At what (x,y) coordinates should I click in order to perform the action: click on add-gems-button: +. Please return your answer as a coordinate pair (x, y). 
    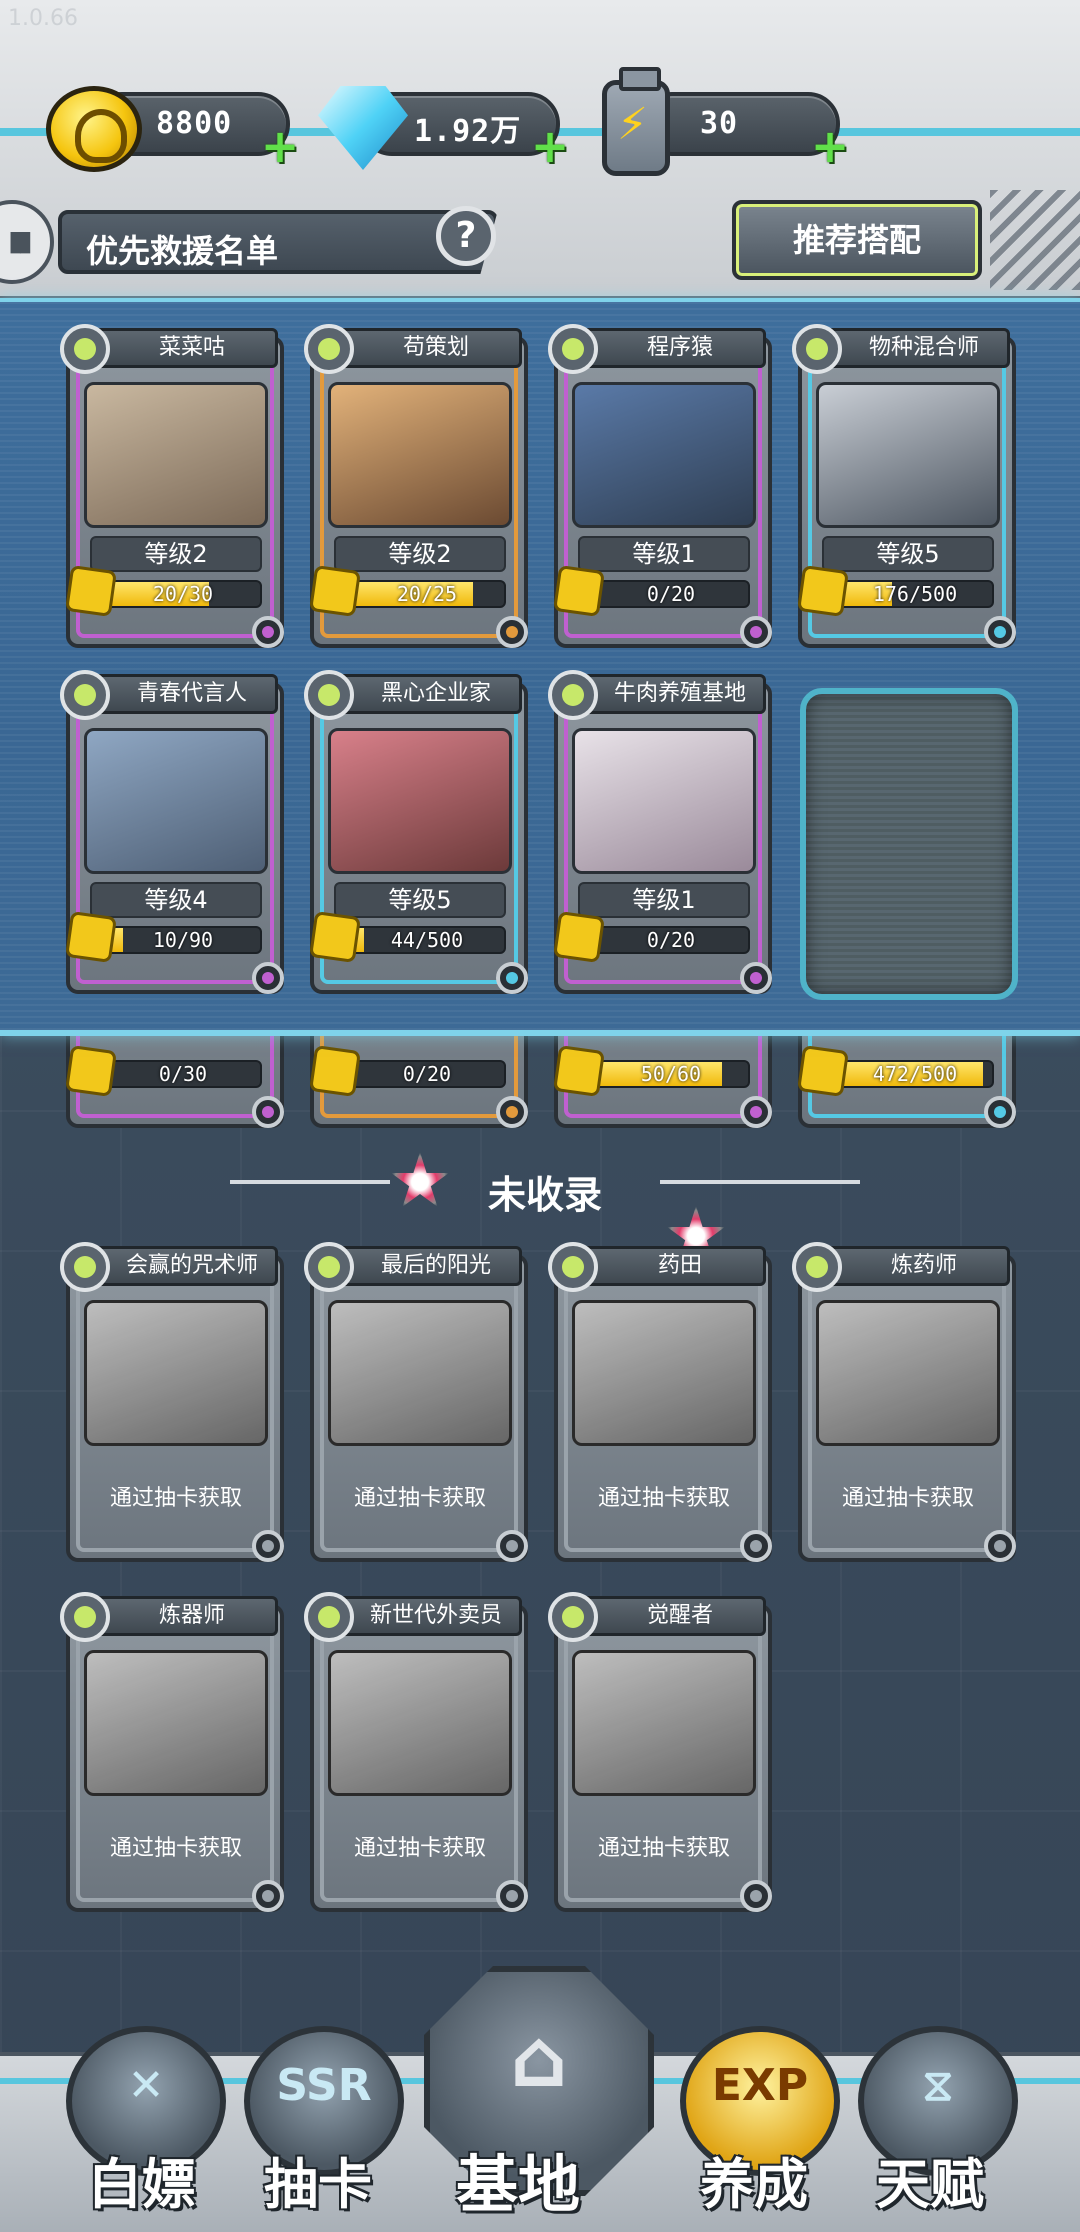
    Looking at the image, I should click on (550, 146).